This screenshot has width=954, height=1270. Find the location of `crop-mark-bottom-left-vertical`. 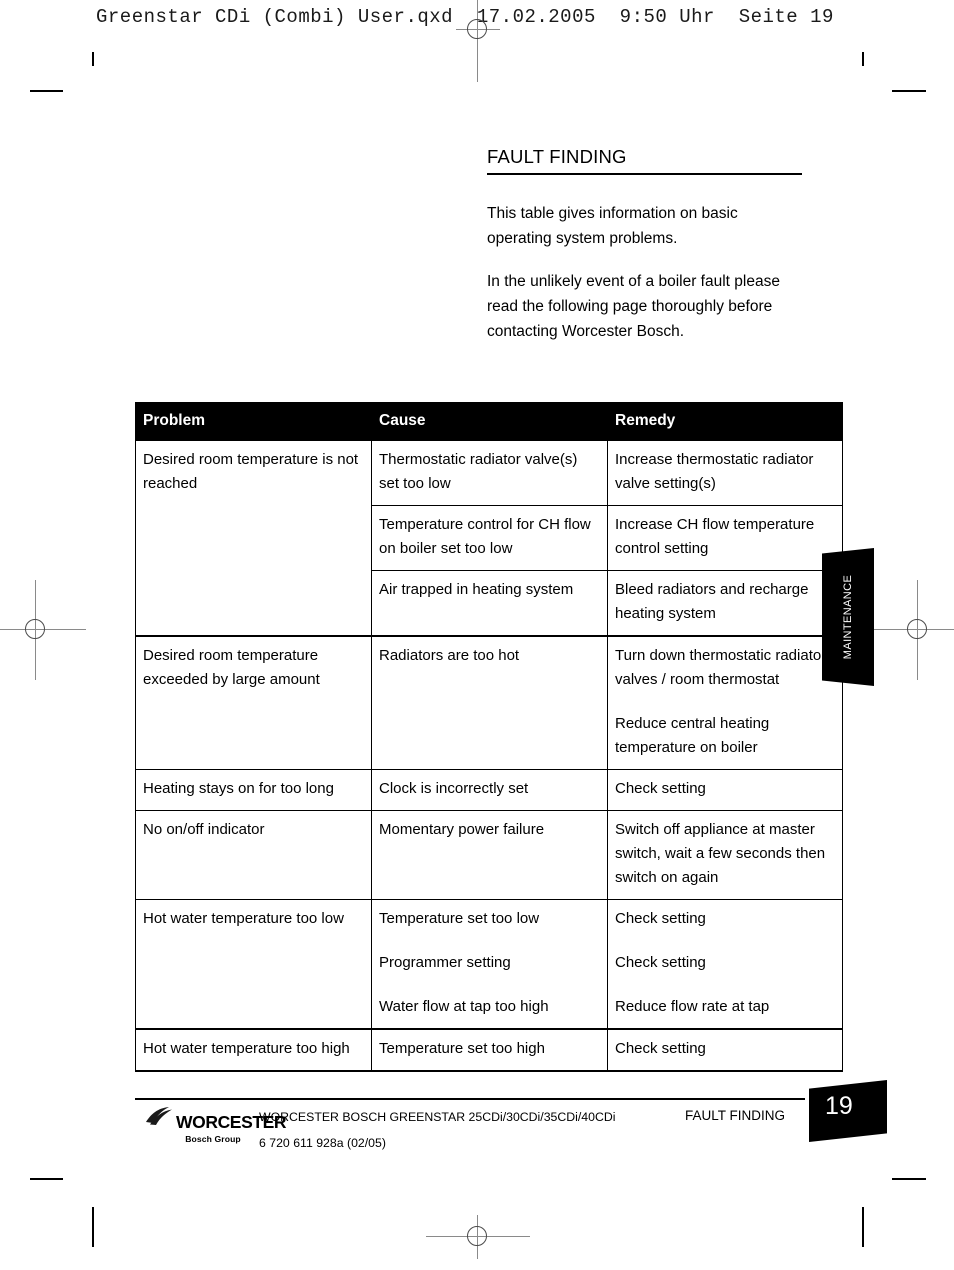

crop-mark-bottom-left-vertical is located at coordinates (93, 1227).